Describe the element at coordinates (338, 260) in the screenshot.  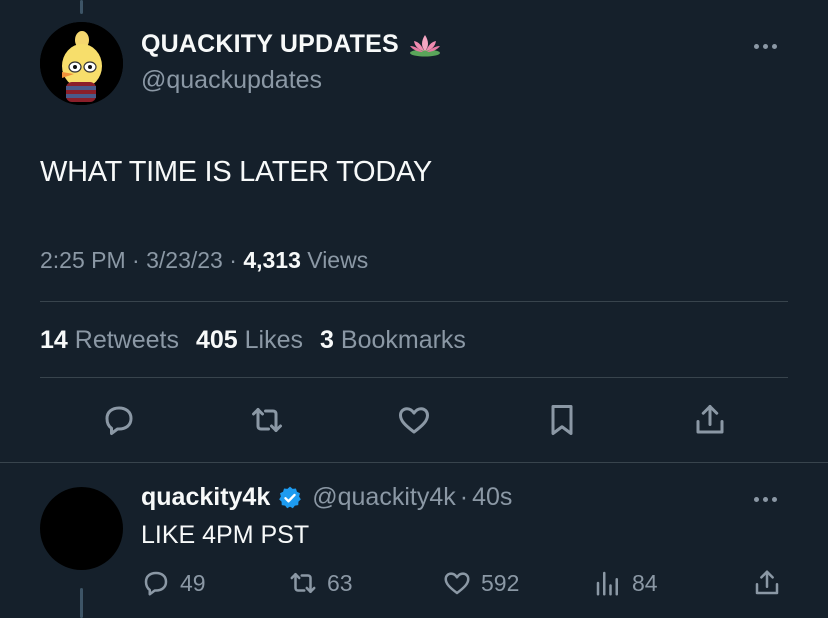
I see `views-label: Views` at that location.